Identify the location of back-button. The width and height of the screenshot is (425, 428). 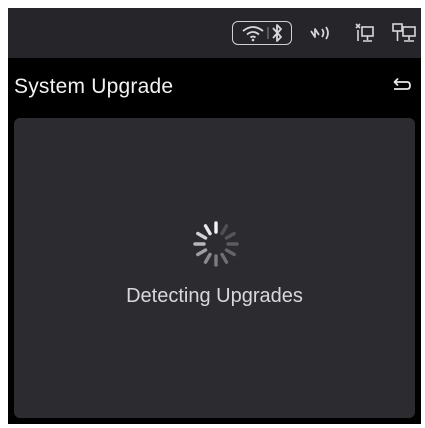
(400, 86).